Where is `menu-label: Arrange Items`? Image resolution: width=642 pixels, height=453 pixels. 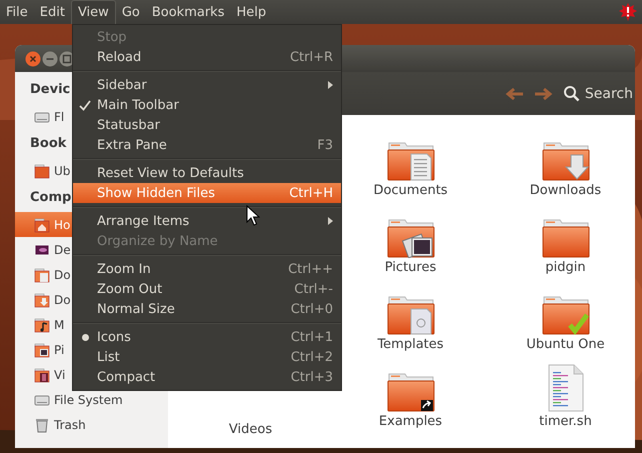
menu-label: Arrange Items is located at coordinates (143, 221).